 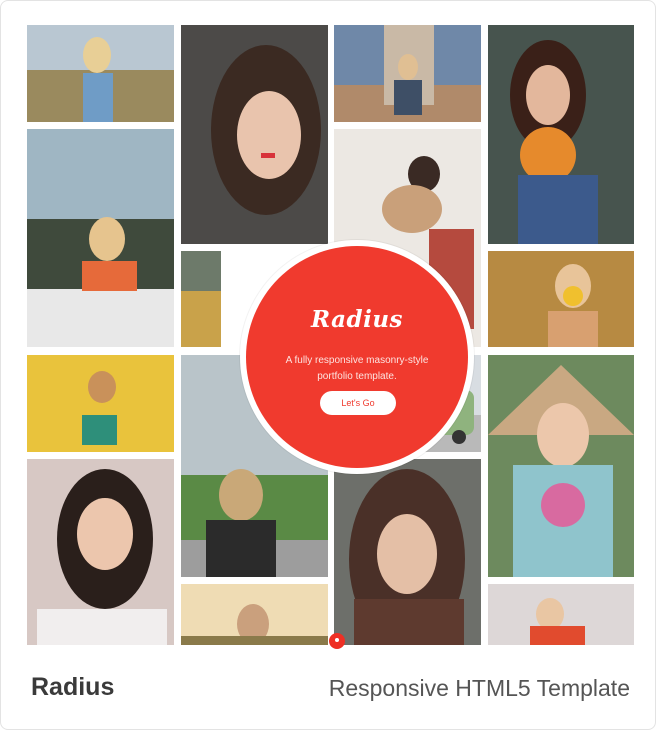 I want to click on template-subtitle: Responsive HTML5 Template, so click(x=479, y=688).